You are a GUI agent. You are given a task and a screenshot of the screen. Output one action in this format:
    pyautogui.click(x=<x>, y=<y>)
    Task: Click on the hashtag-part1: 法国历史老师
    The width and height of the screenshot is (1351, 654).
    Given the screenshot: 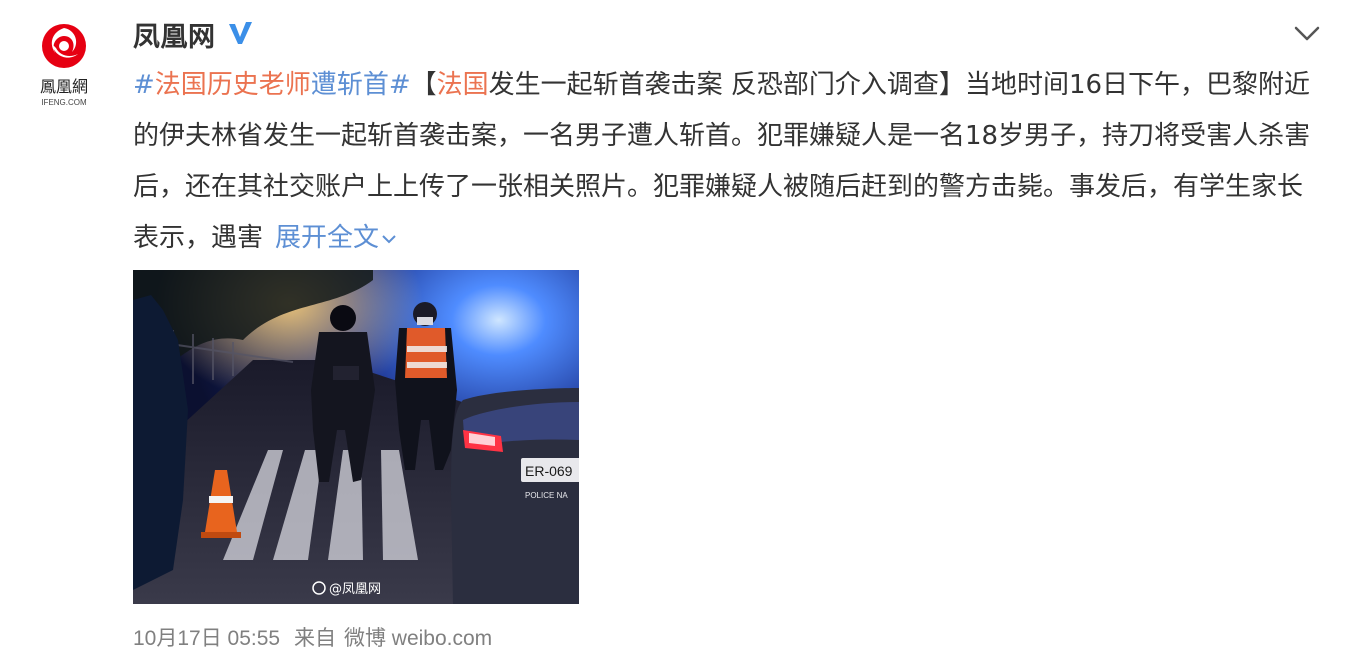 What is the action you would take?
    pyautogui.click(x=232, y=85)
    